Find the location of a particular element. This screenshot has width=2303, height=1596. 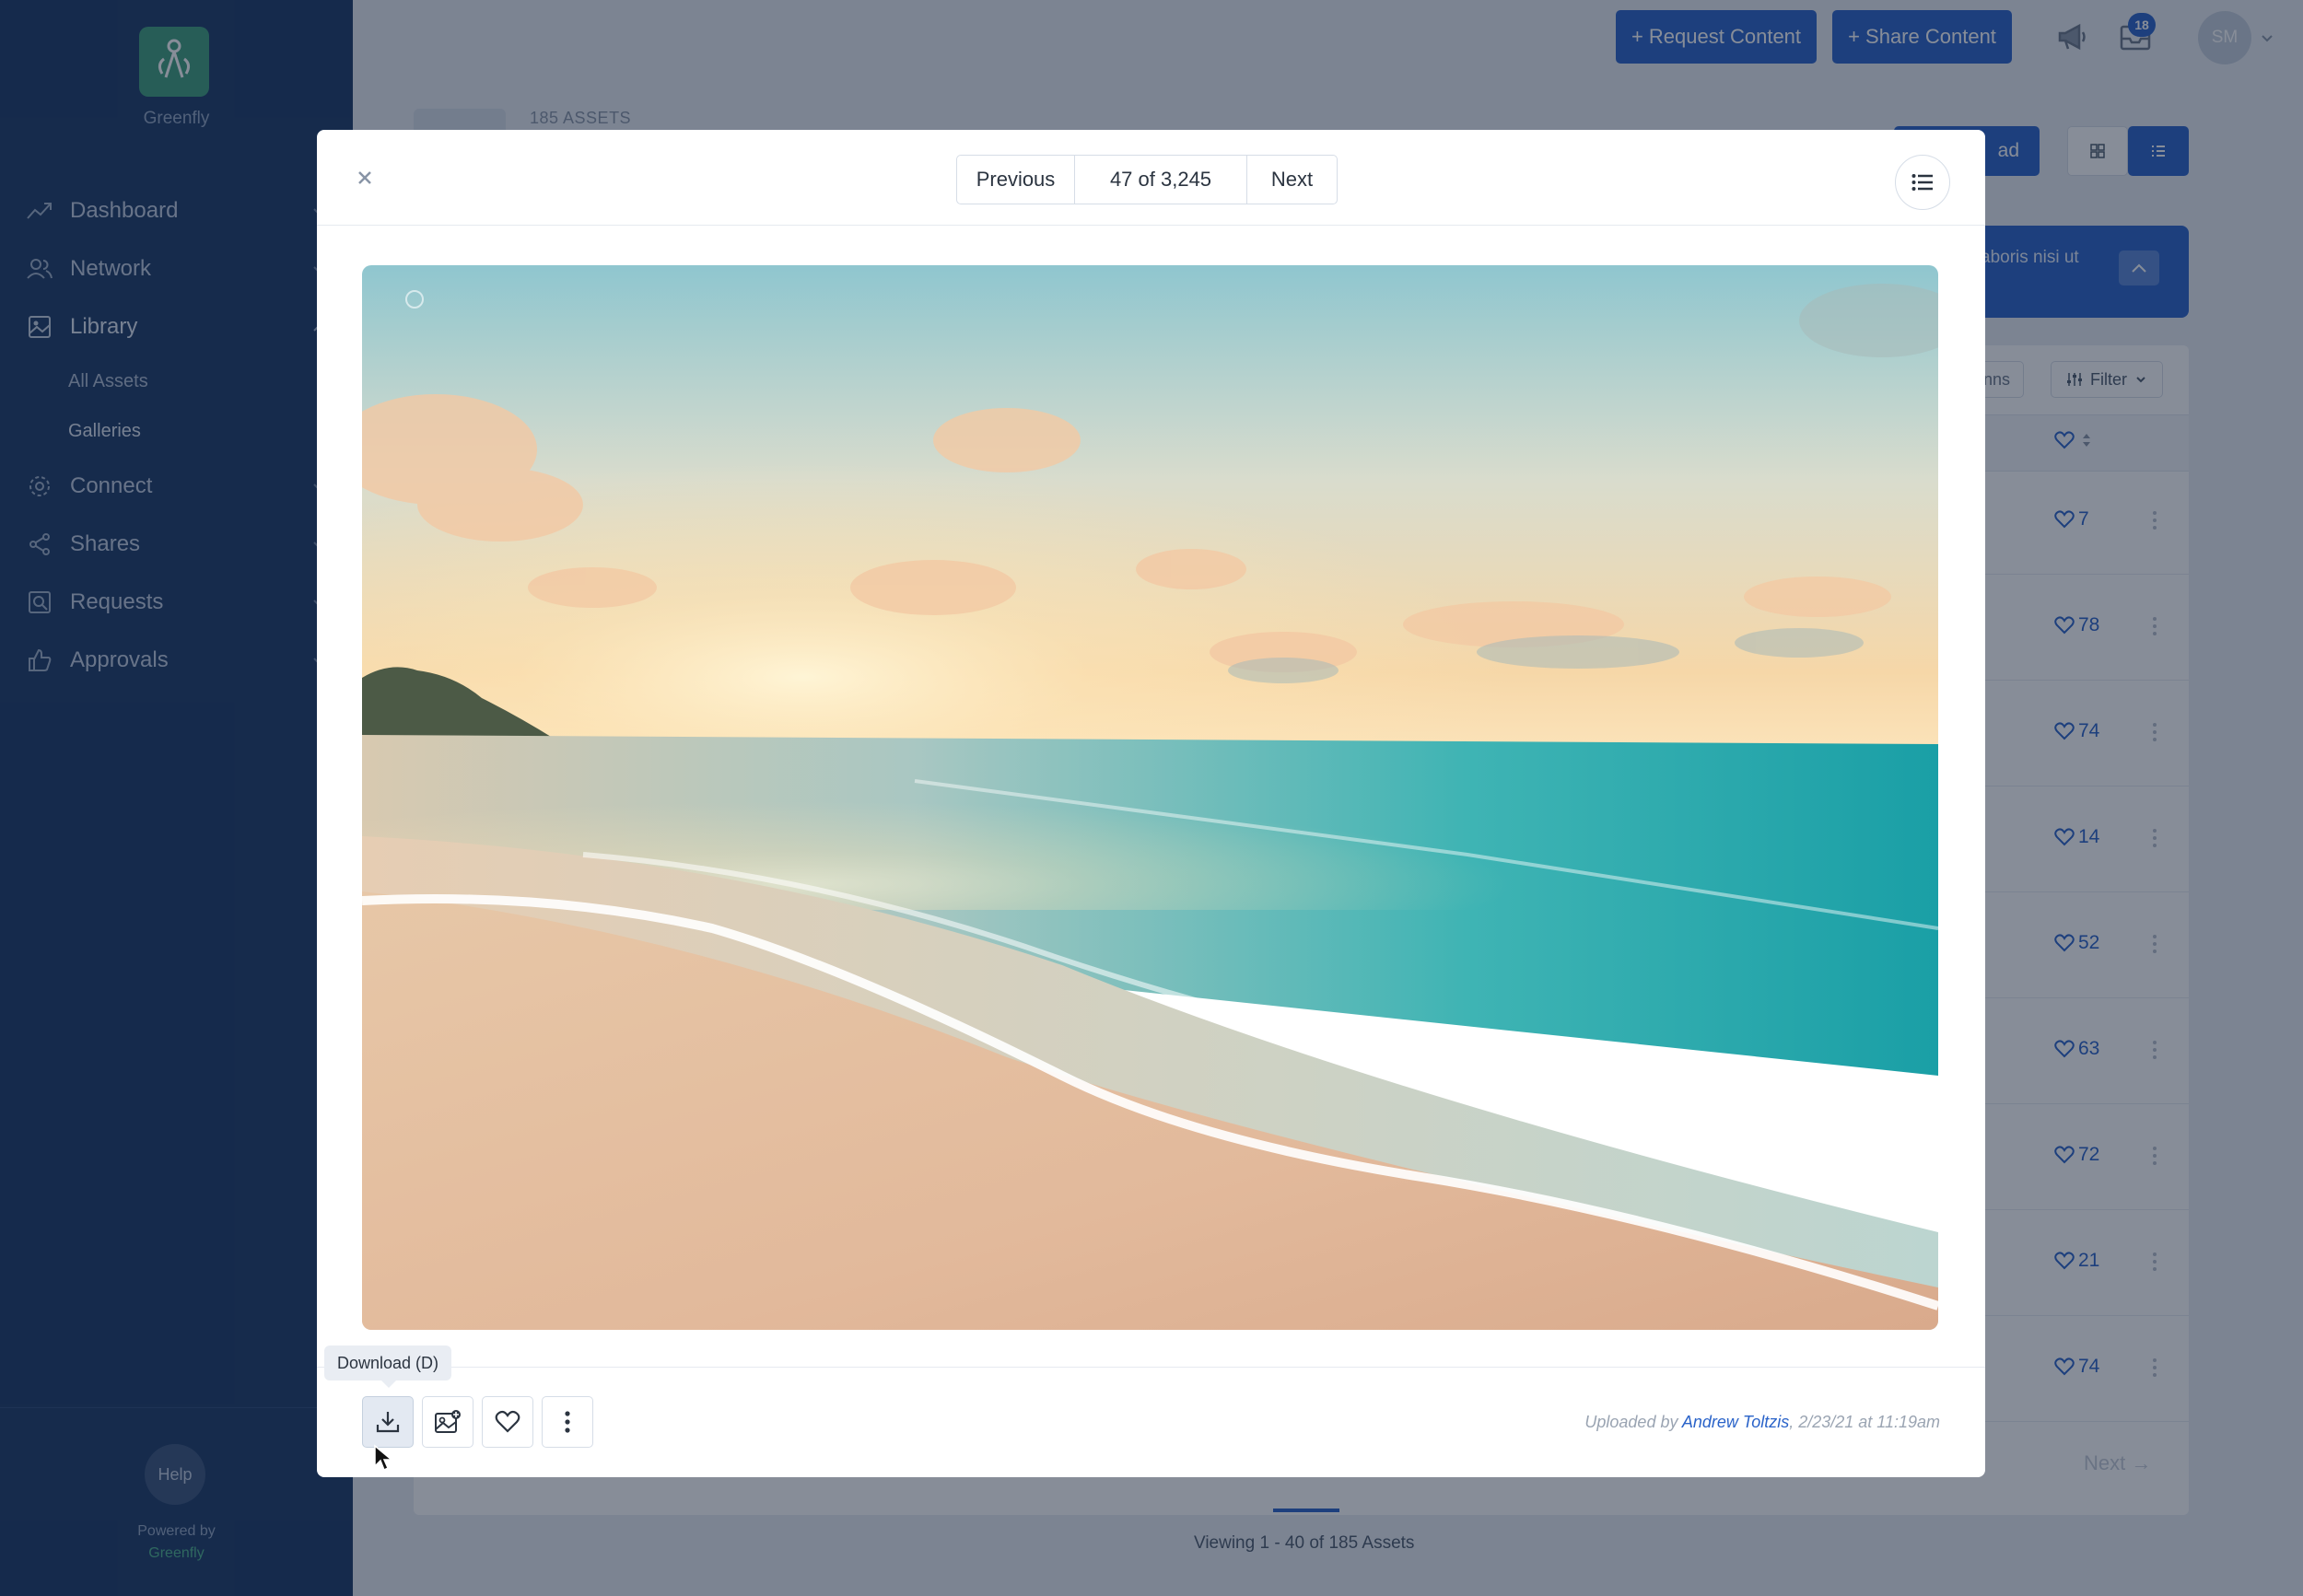

mouse-cursor-icon is located at coordinates (384, 1458).